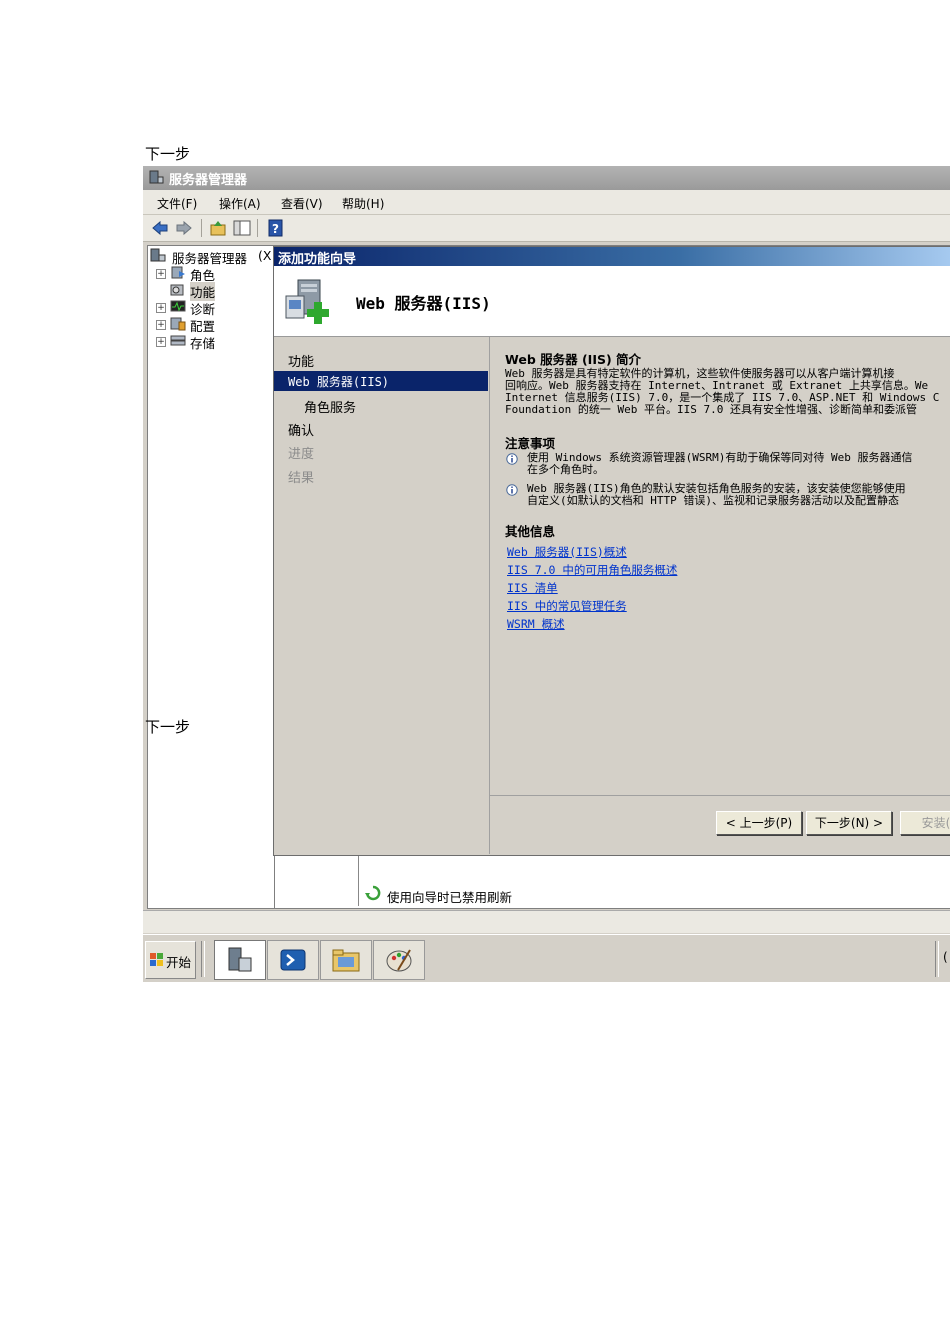 Image resolution: width=950 pixels, height=1344 pixels. Describe the element at coordinates (363, 203) in the screenshot. I see `menu-help: 帮助(H)` at that location.